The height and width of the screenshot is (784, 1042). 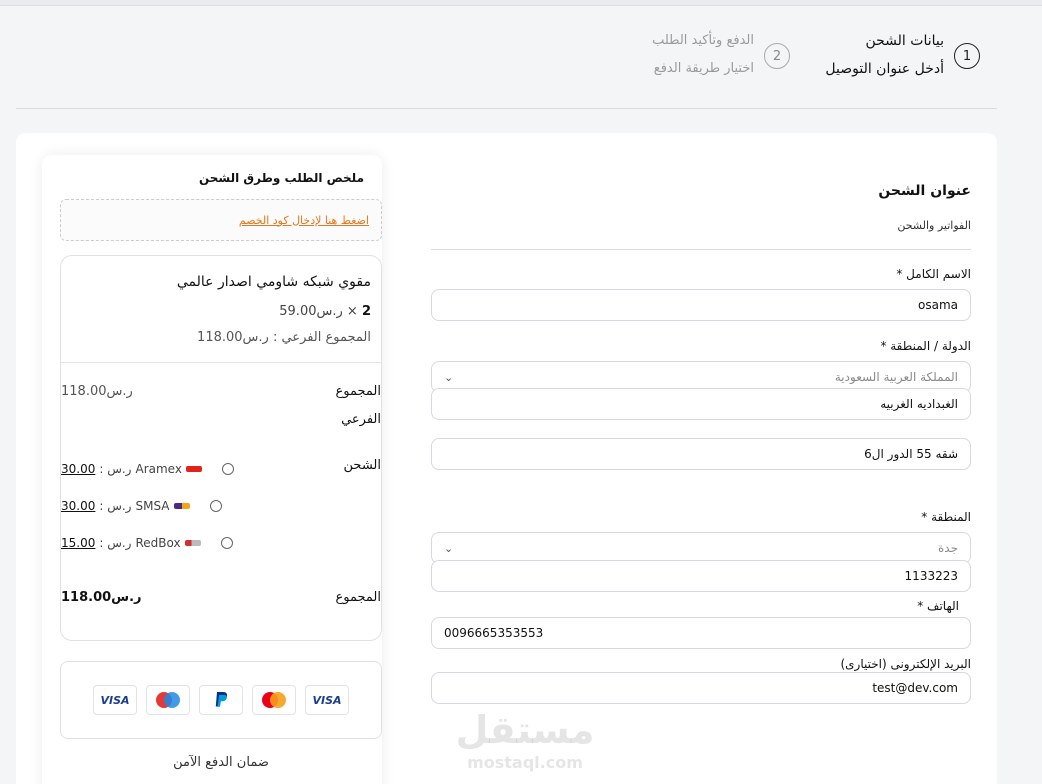 What do you see at coordinates (896, 377) in the screenshot?
I see `country-value: المملكة العربية السعودية` at bounding box center [896, 377].